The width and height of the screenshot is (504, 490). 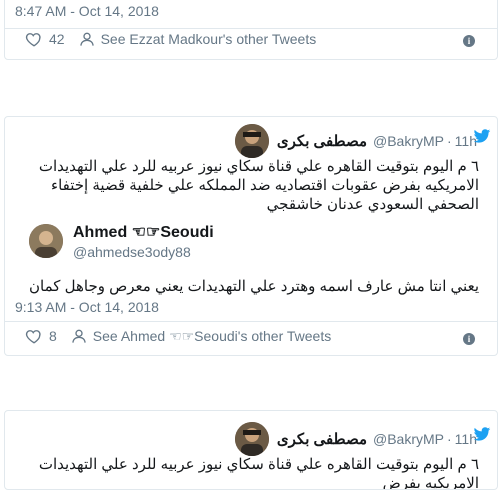 What do you see at coordinates (87, 11) in the screenshot?
I see `tweet-timestamp: 8:47 AM - Oct 14, 2018` at bounding box center [87, 11].